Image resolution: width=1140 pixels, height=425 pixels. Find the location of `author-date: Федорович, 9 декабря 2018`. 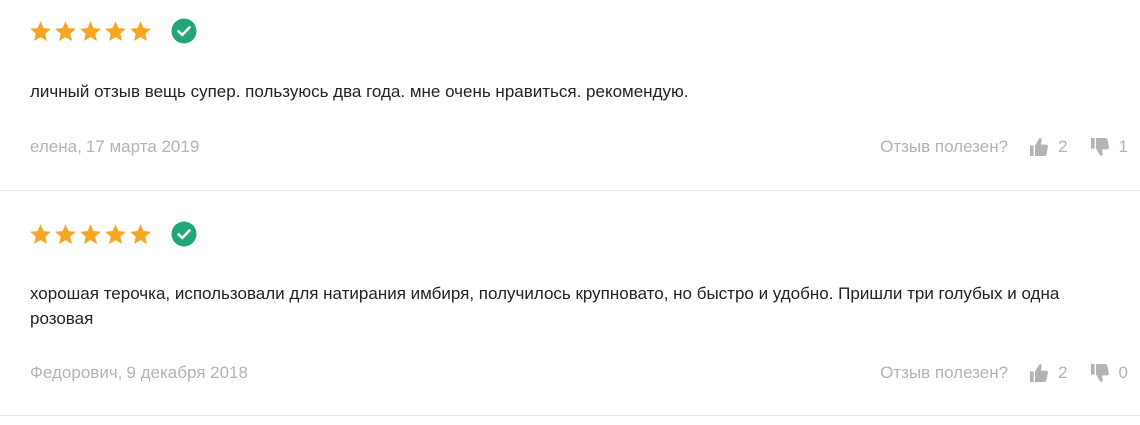

author-date: Федорович, 9 декабря 2018 is located at coordinates (139, 373).